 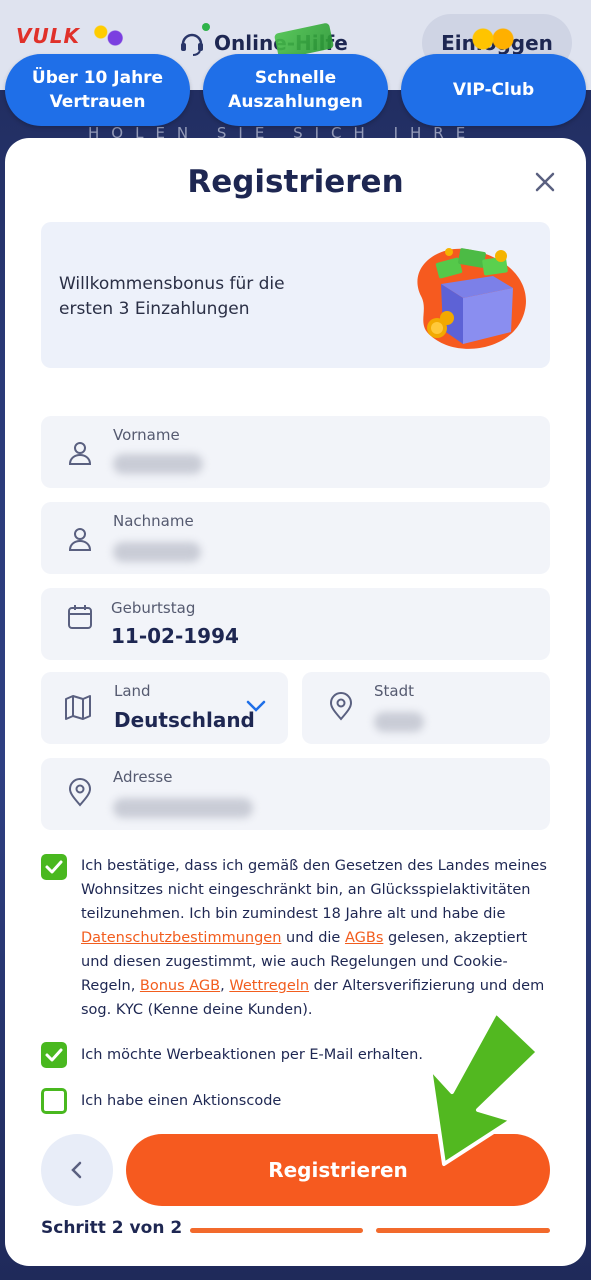 What do you see at coordinates (493, 39) in the screenshot?
I see `crown-decoration` at bounding box center [493, 39].